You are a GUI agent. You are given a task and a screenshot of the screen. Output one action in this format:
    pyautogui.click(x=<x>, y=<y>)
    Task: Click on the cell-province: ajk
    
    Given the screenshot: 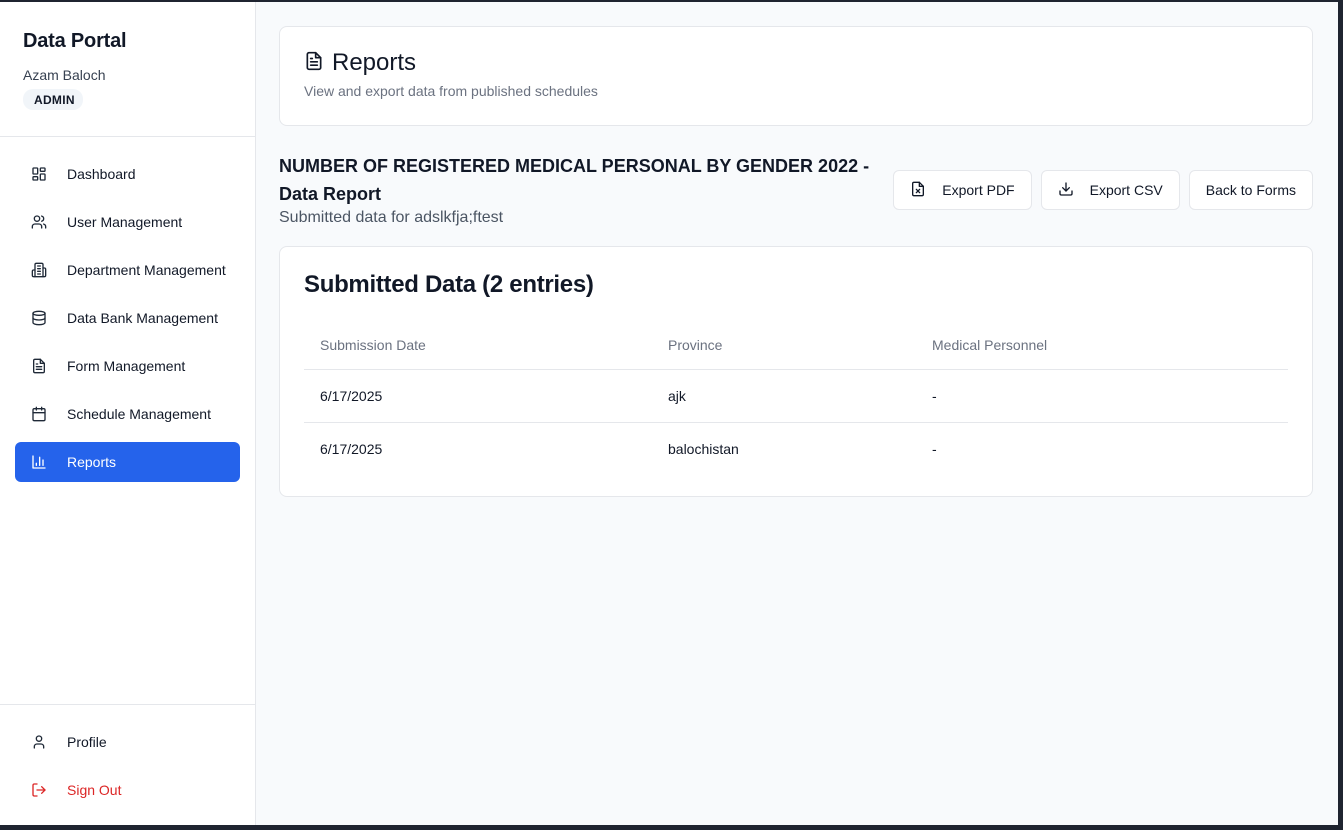 What is the action you would take?
    pyautogui.click(x=784, y=396)
    